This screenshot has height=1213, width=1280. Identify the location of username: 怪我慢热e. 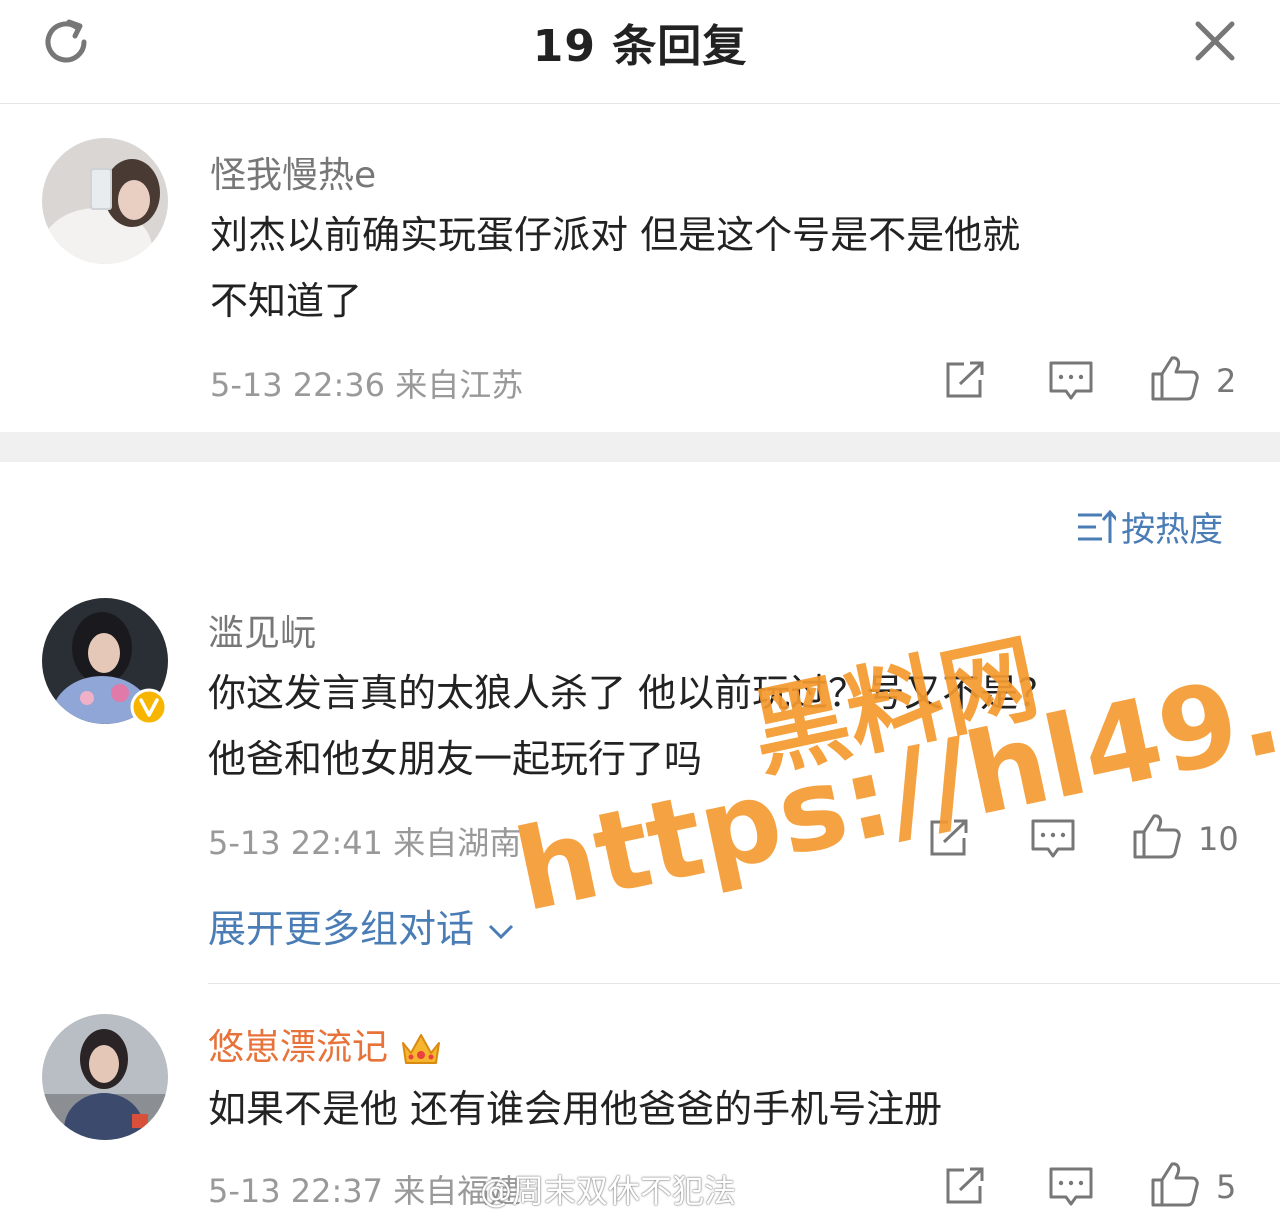
(293, 172).